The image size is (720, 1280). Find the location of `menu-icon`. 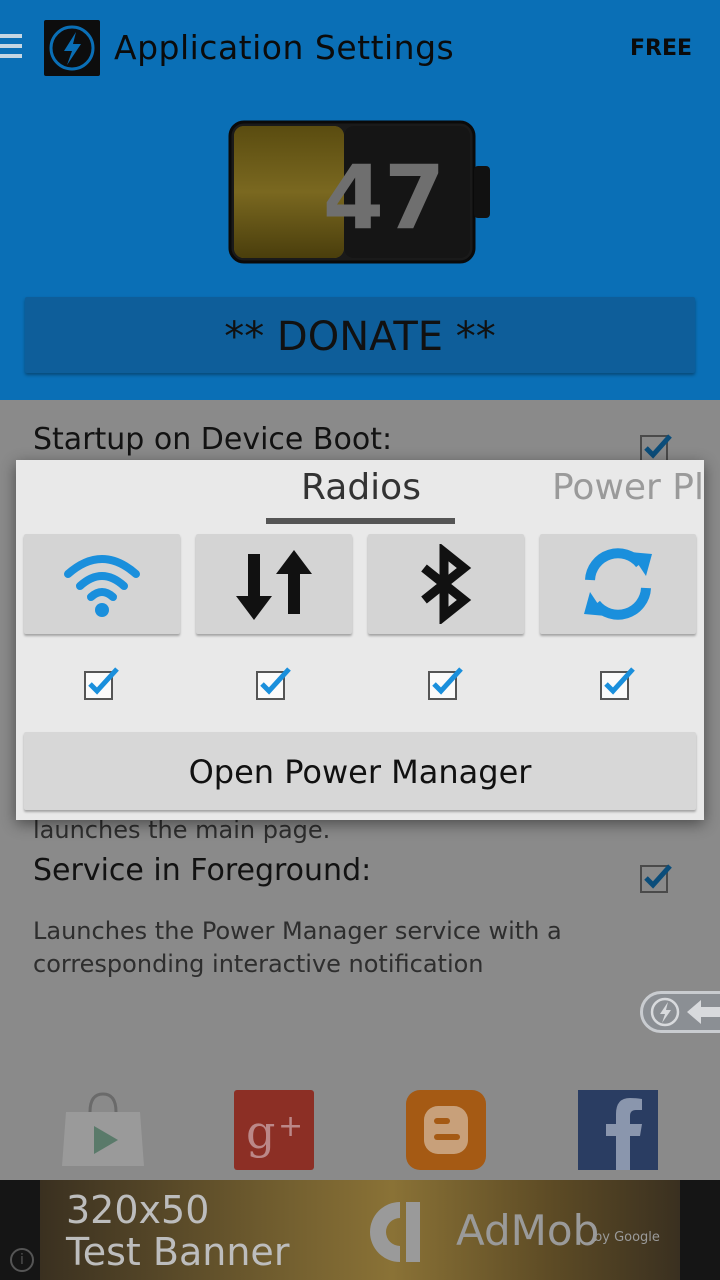

menu-icon is located at coordinates (11, 49).